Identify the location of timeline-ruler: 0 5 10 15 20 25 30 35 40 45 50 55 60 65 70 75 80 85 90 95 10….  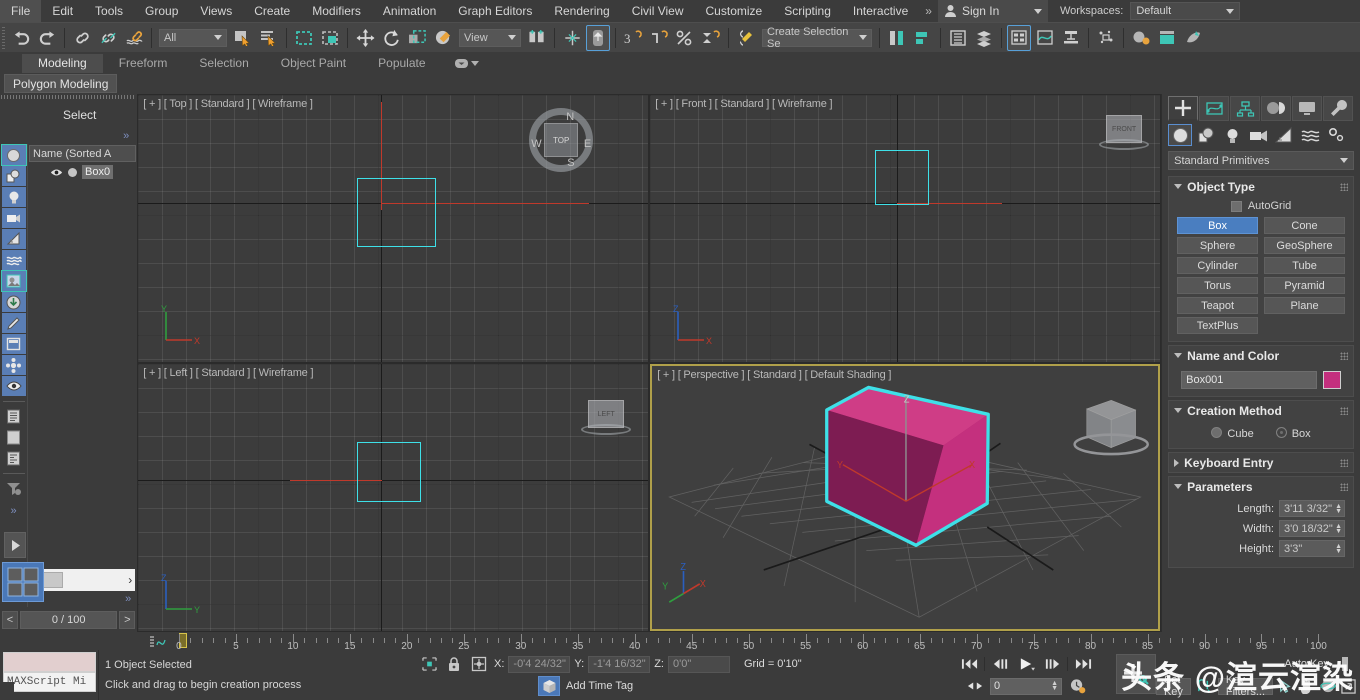
(766, 641).